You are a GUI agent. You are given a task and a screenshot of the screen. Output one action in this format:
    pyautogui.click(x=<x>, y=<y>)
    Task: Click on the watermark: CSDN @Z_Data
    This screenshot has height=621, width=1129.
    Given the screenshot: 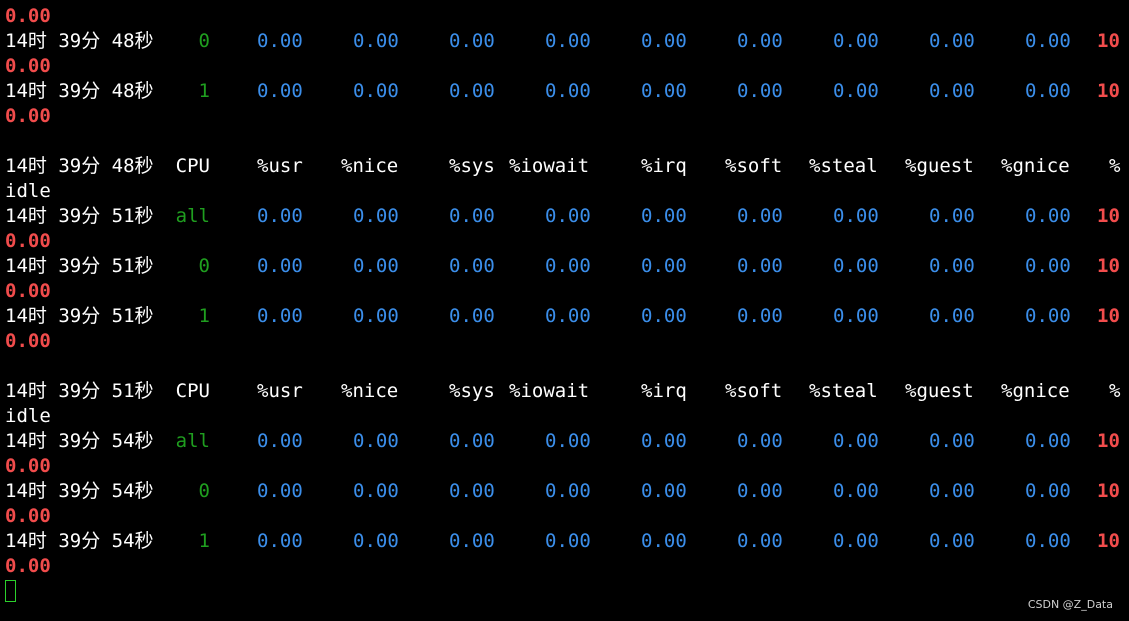 What is the action you would take?
    pyautogui.click(x=1070, y=604)
    